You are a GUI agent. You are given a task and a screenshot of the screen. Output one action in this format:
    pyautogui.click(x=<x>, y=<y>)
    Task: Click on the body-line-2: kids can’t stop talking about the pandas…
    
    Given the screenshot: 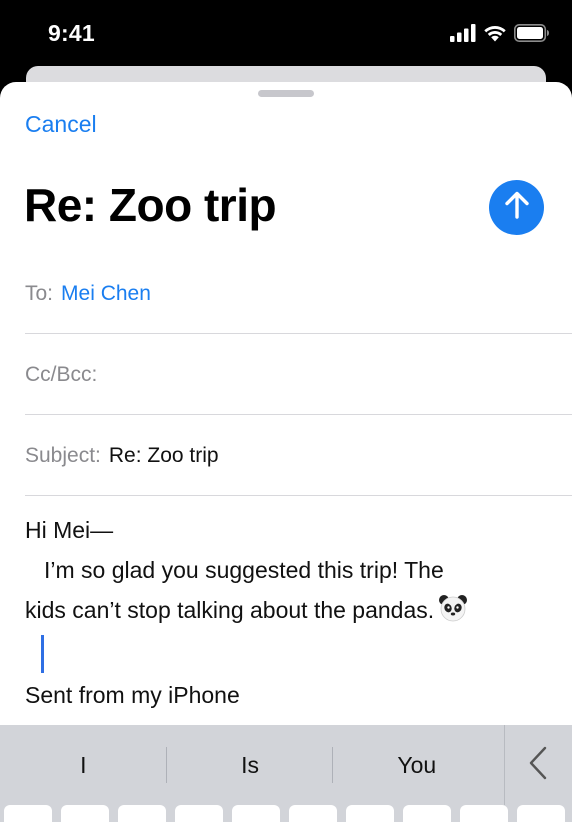 What is the action you would take?
    pyautogui.click(x=230, y=610)
    